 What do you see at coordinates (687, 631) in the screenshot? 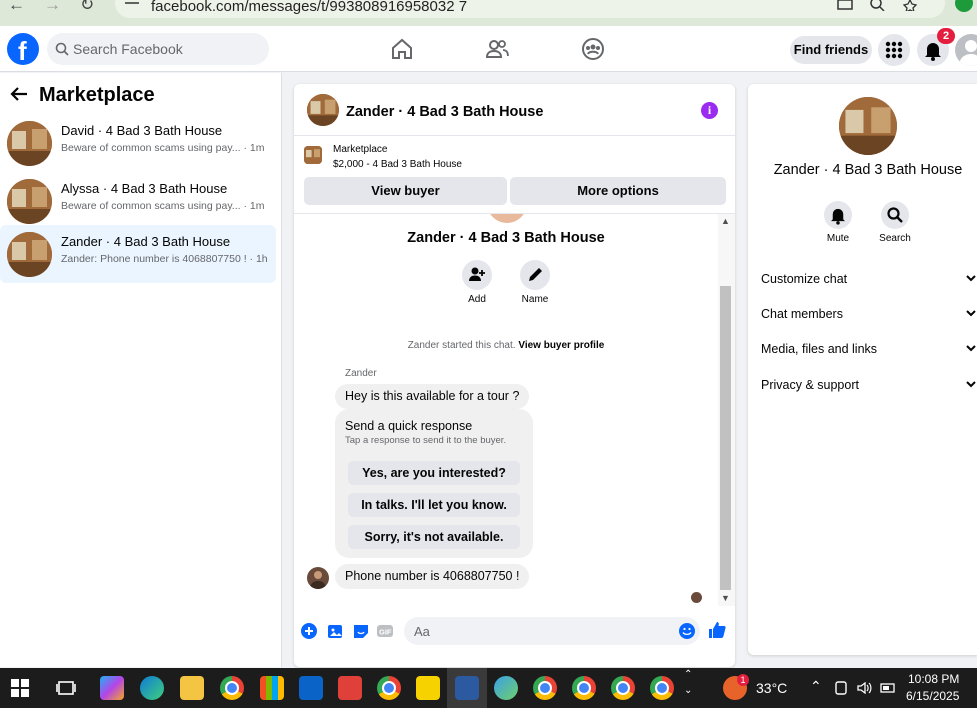
I see `emoji-icon` at bounding box center [687, 631].